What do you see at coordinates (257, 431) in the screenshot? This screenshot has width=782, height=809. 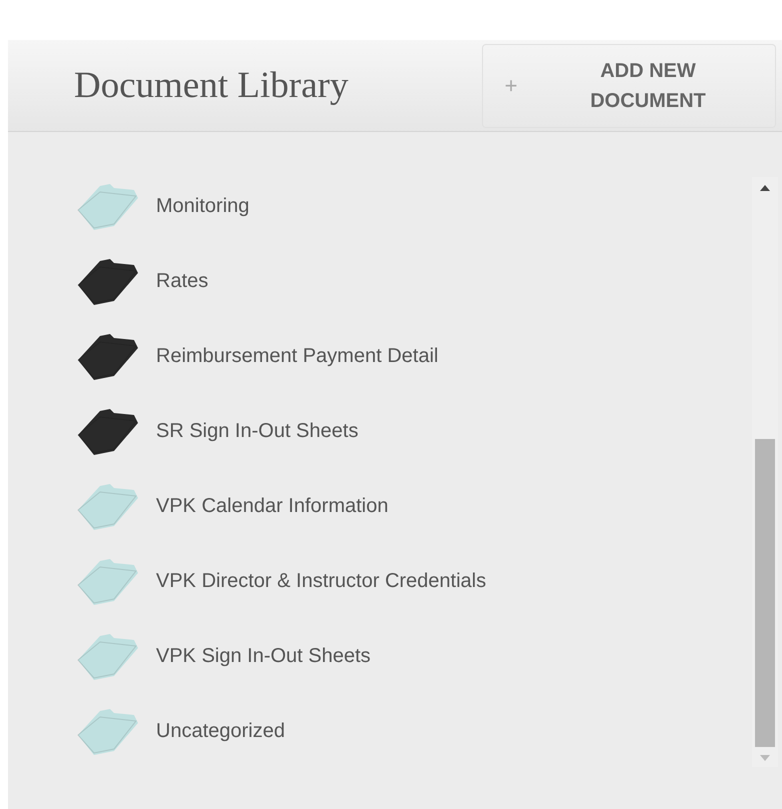 I see `folder-name: SR Sign In-Out Sheets` at bounding box center [257, 431].